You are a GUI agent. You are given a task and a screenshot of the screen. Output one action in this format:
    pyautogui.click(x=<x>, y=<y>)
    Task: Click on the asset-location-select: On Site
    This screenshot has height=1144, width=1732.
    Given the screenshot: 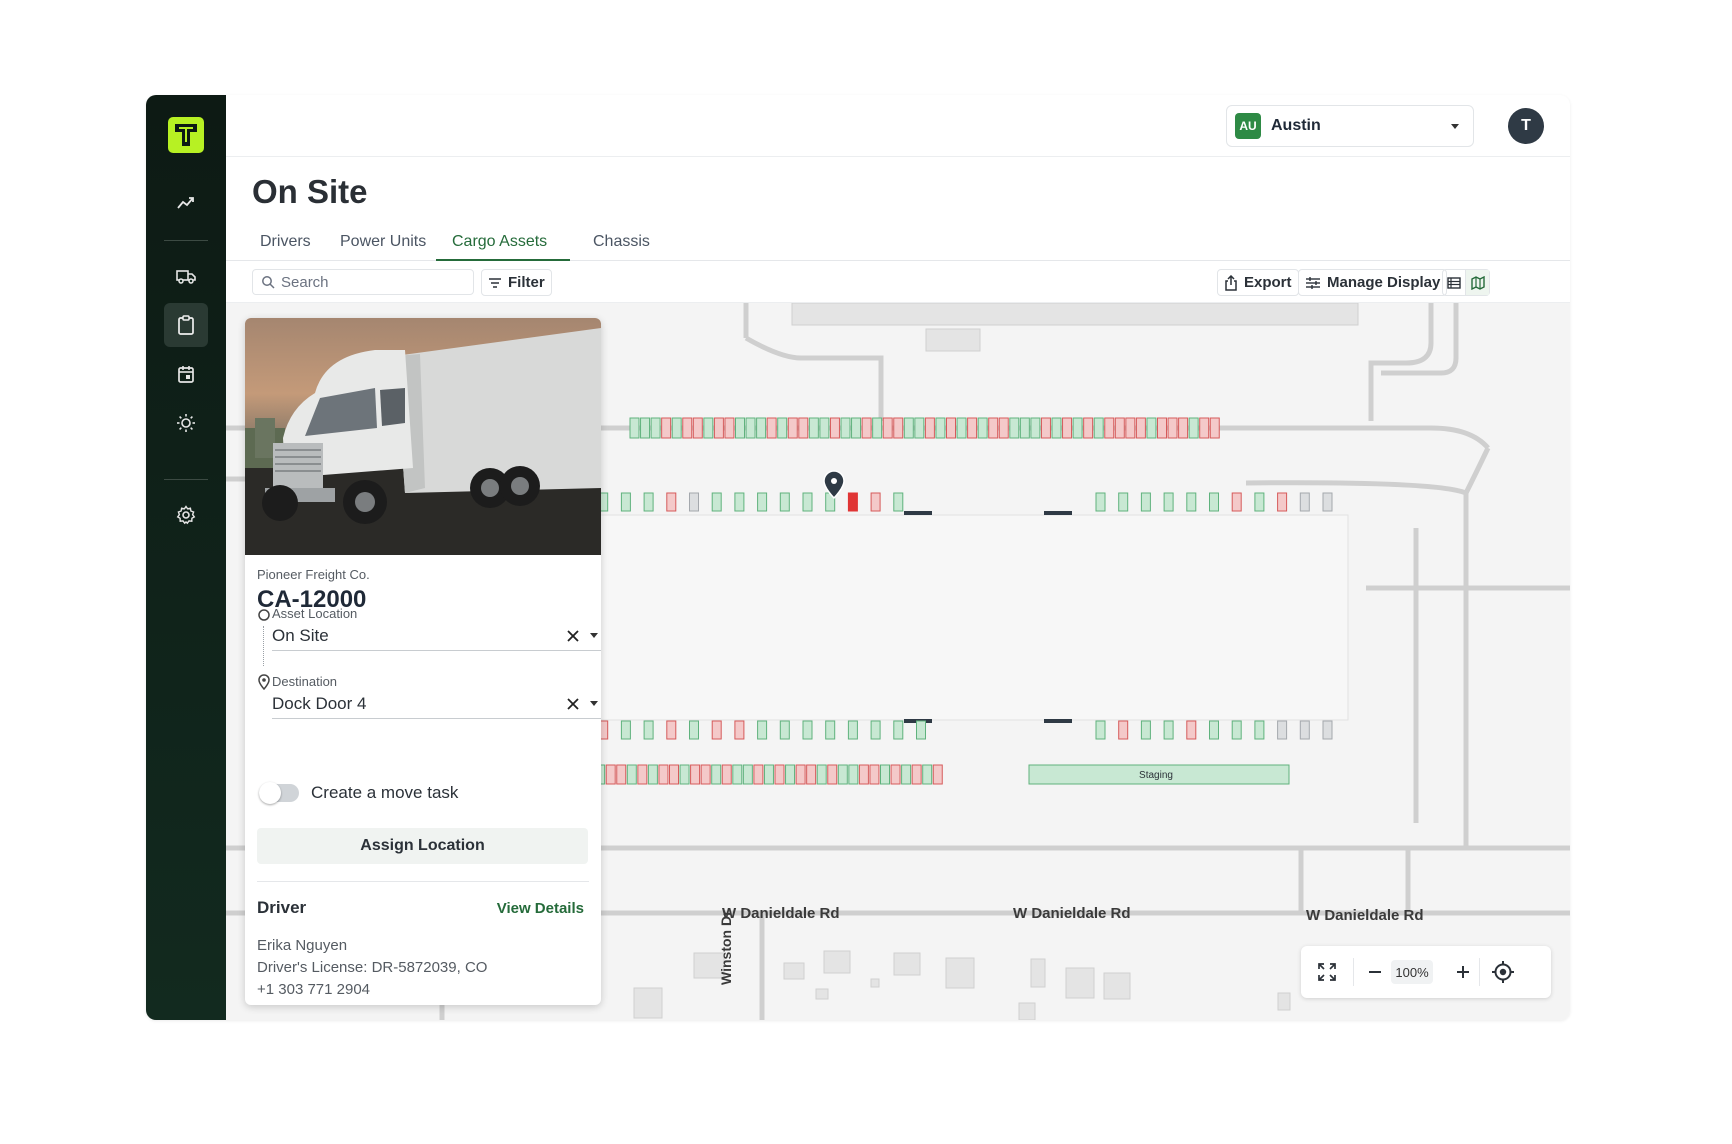 What is the action you would take?
    pyautogui.click(x=436, y=636)
    